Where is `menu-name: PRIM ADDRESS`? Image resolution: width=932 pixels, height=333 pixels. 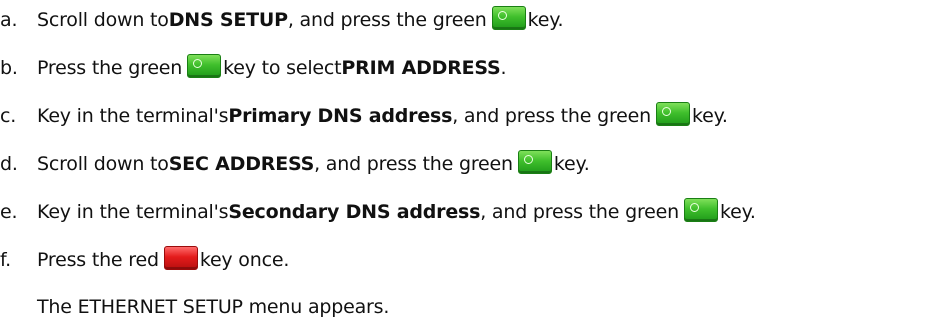
menu-name: PRIM ADDRESS is located at coordinates (421, 68).